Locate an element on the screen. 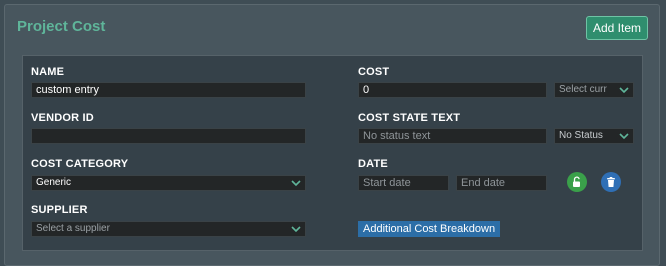 The width and height of the screenshot is (666, 266). unlock-icon is located at coordinates (576, 181).